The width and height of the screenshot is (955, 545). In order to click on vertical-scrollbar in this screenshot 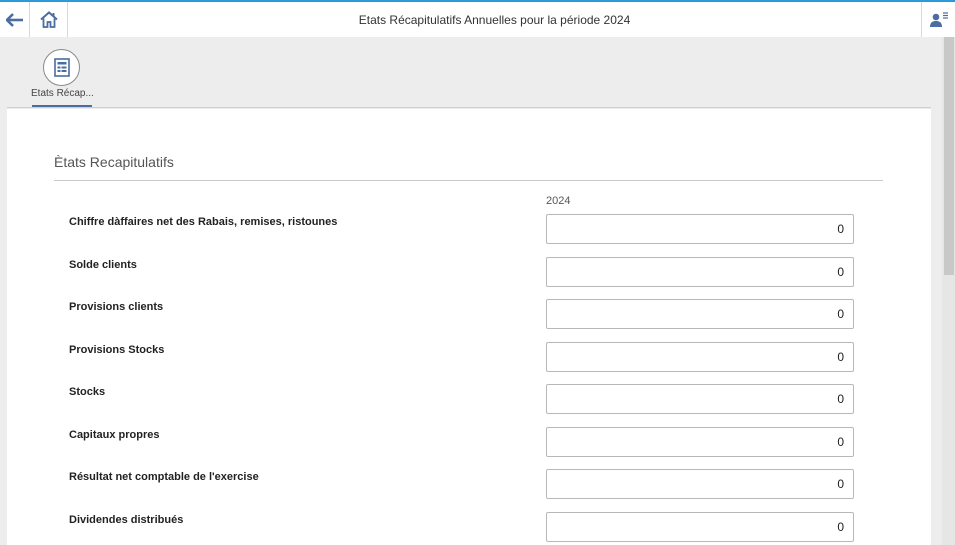, I will do `click(948, 291)`.